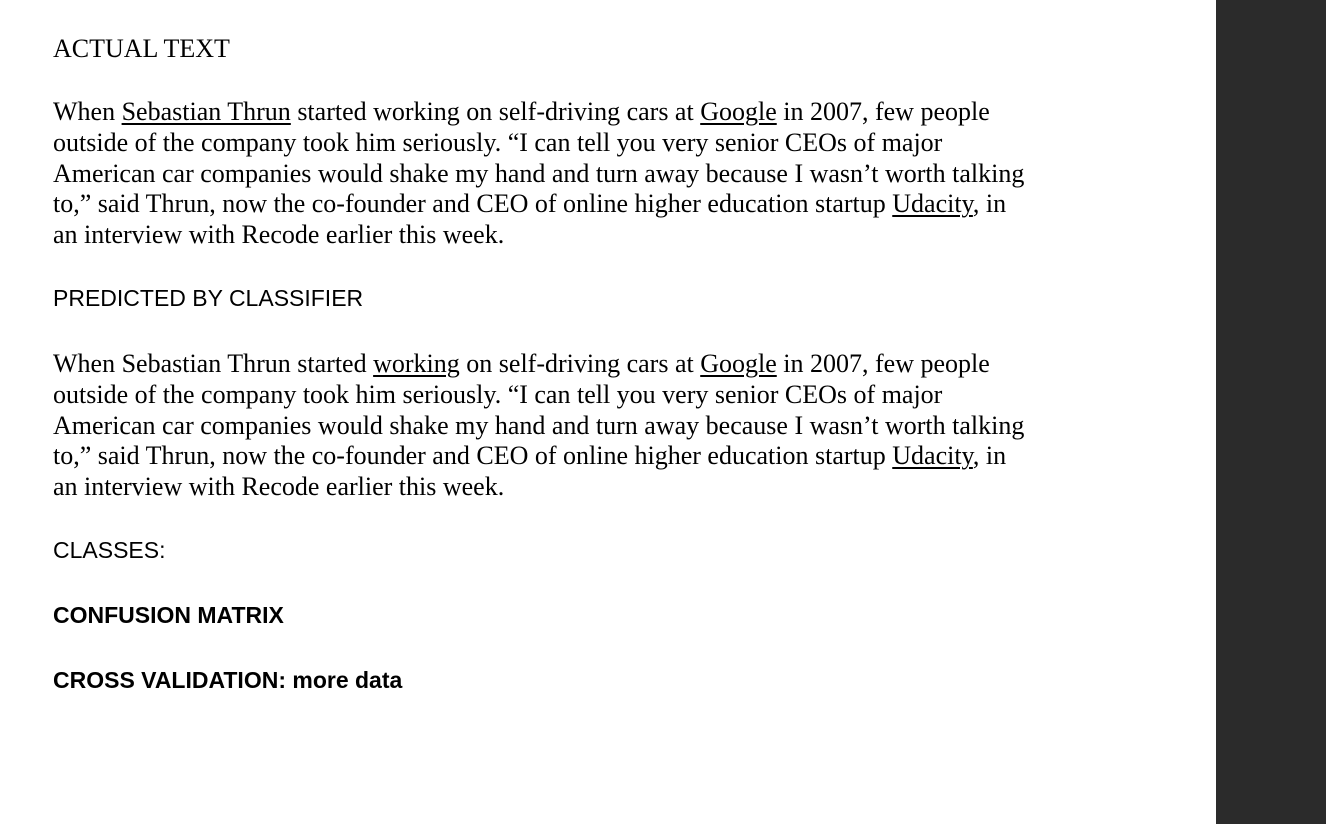 Image resolution: width=1326 pixels, height=824 pixels. What do you see at coordinates (109, 550) in the screenshot?
I see `classes-heading: CLASSES:` at bounding box center [109, 550].